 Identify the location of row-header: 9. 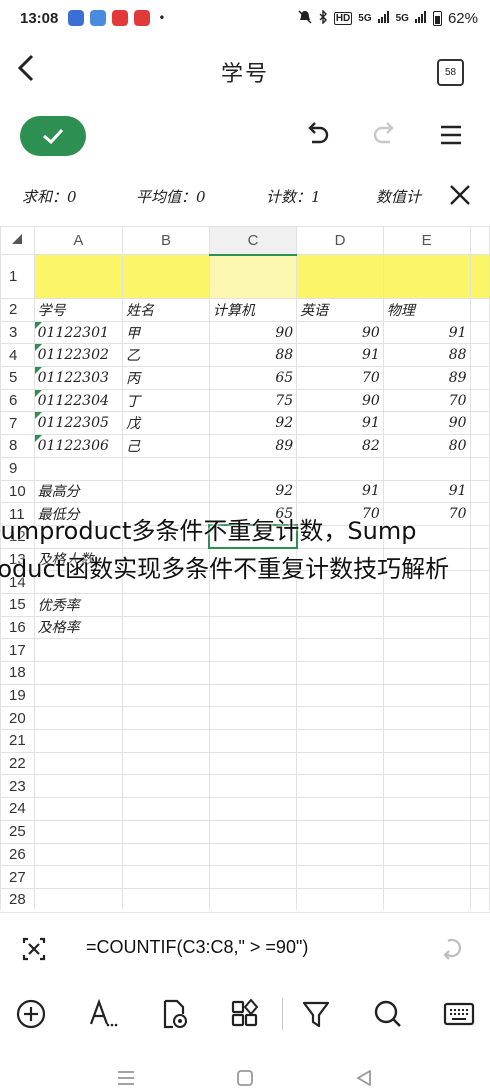
(17, 468).